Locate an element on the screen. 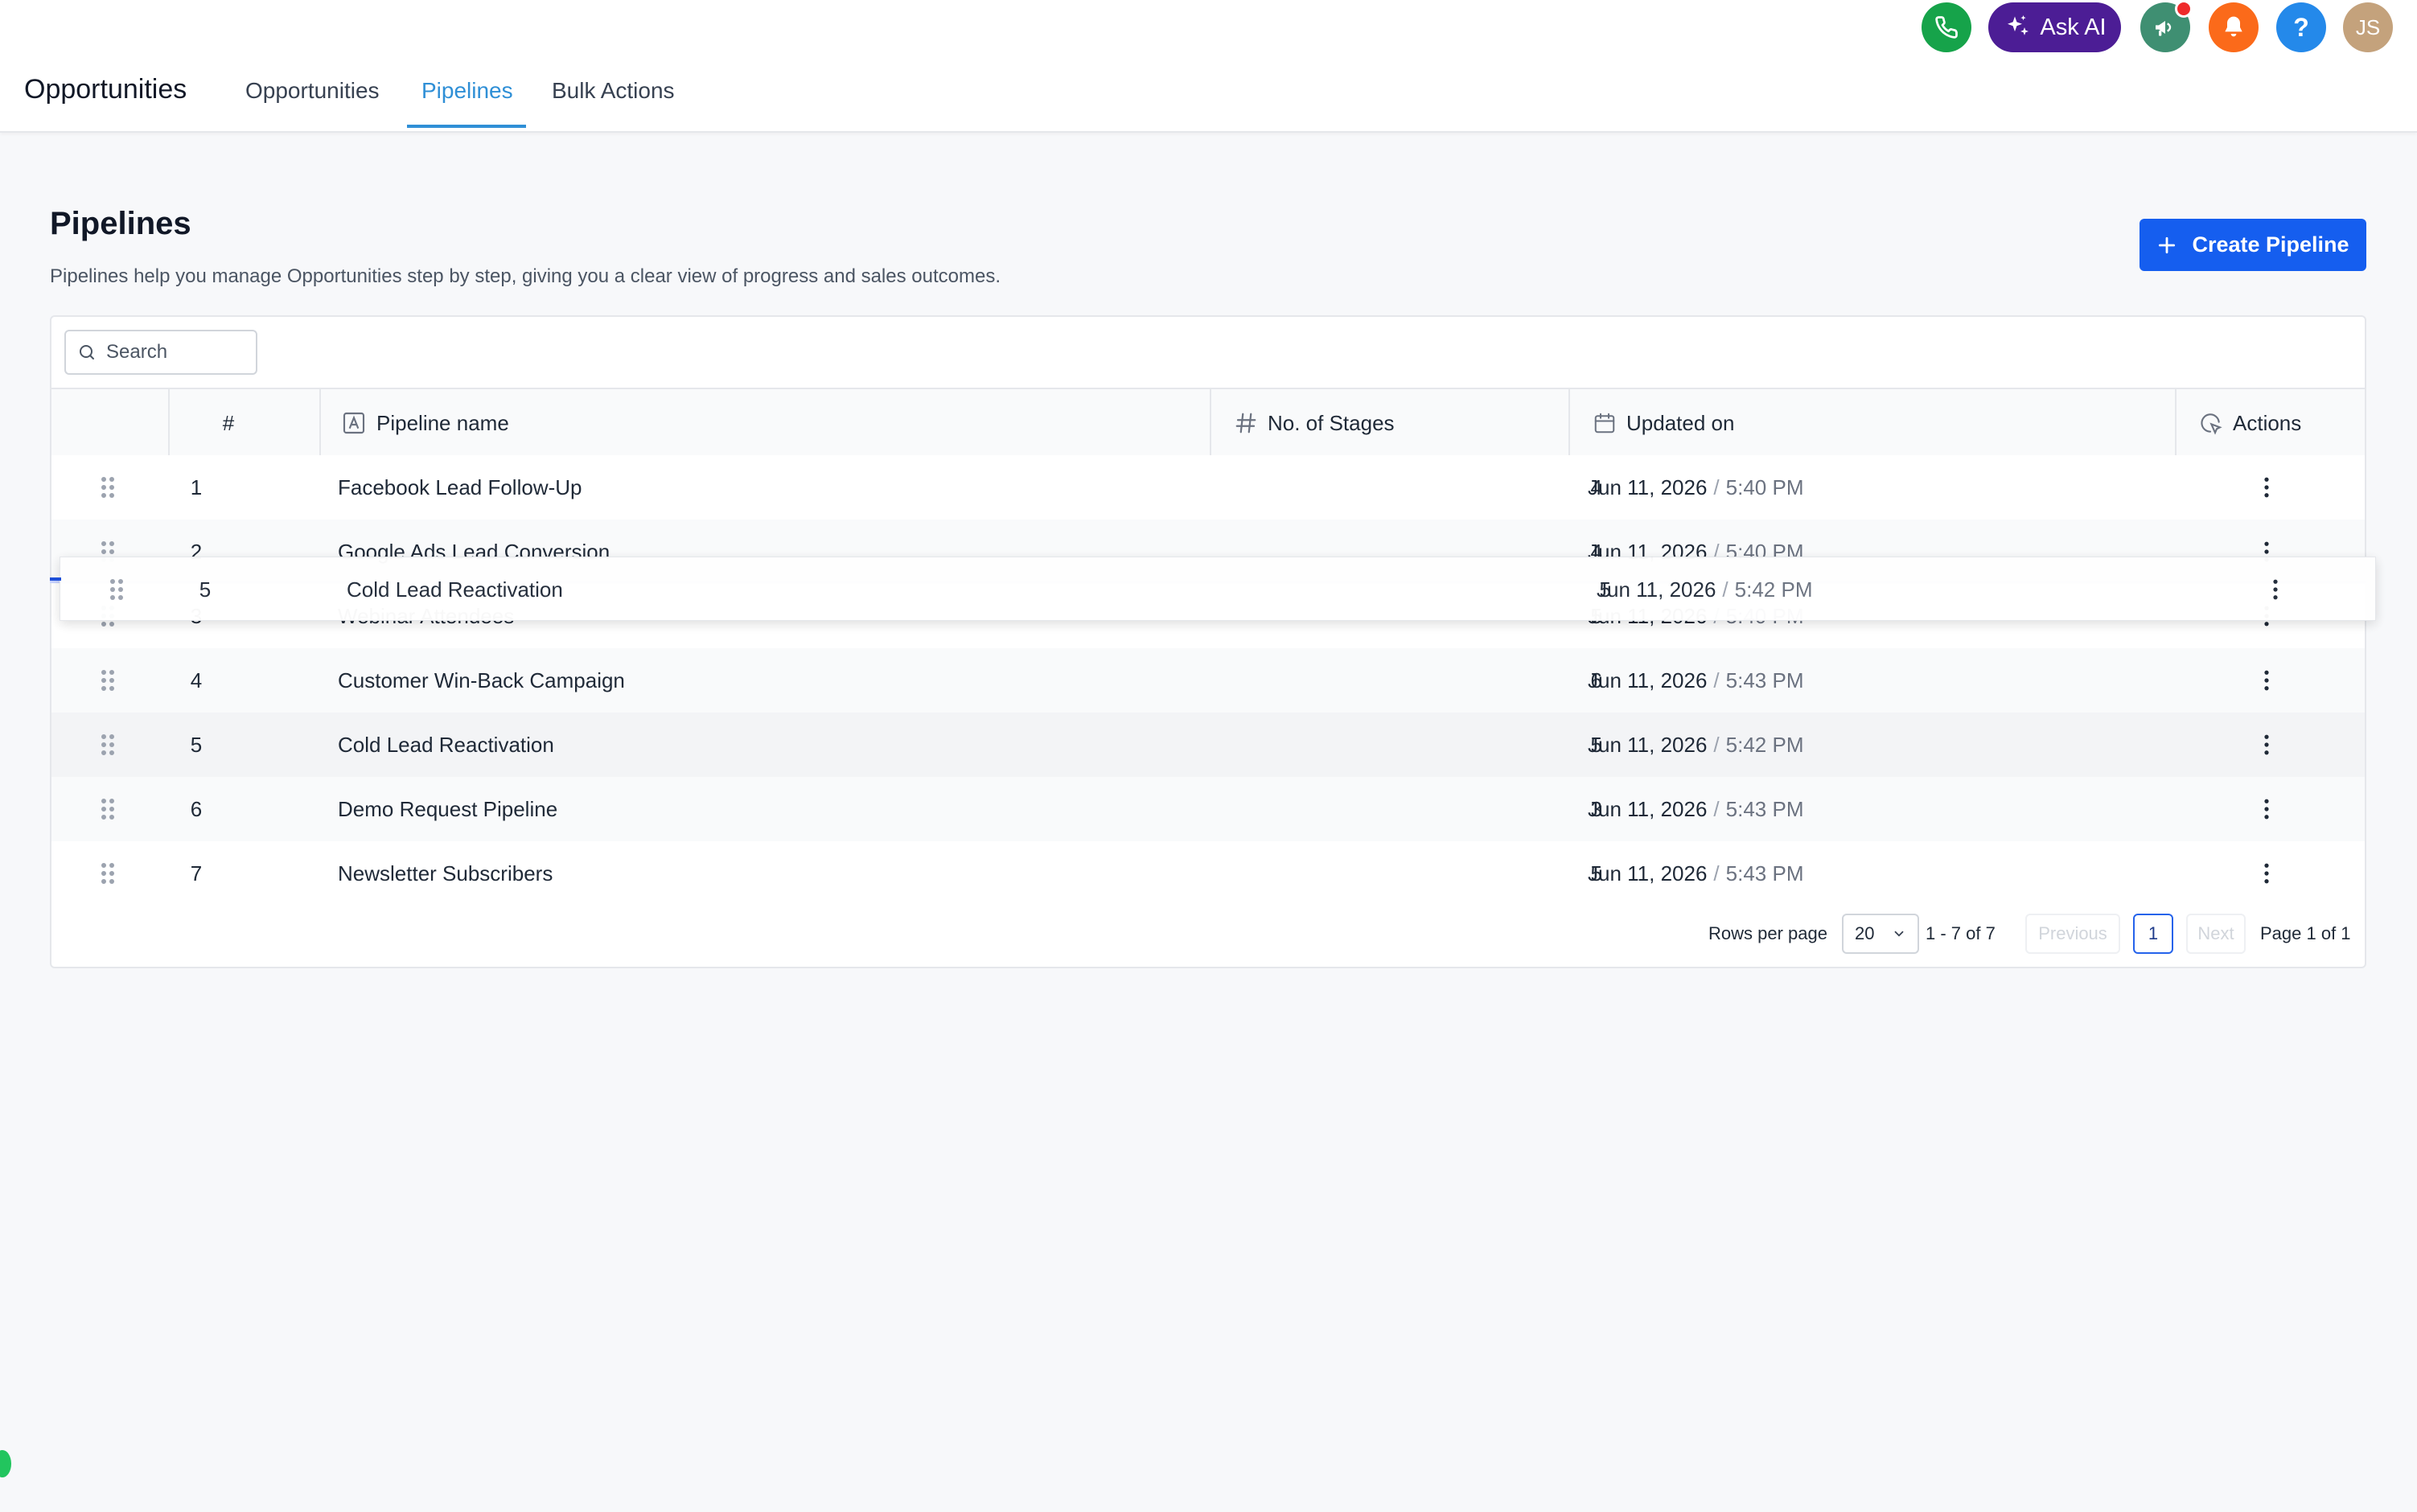 The image size is (2417, 1512). create-pipeline-label: Create Pipeline is located at coordinates (2270, 244).